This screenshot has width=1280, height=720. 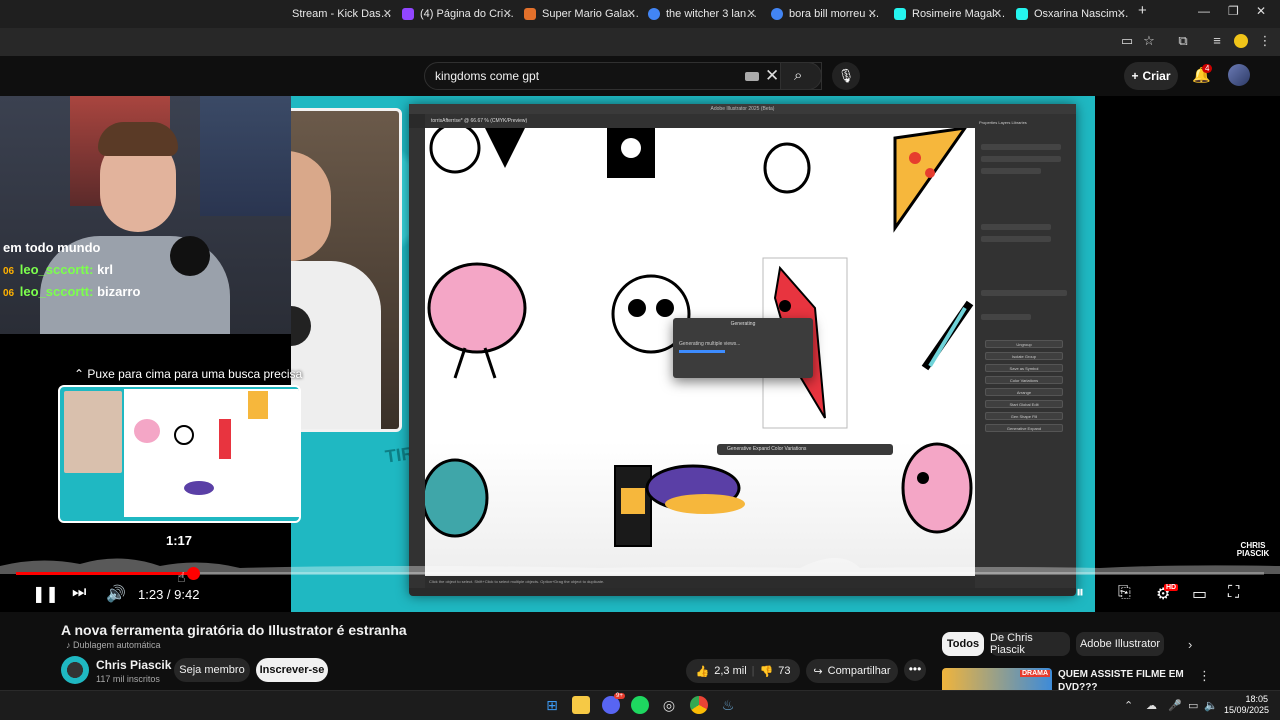 I want to click on windows-start-icon: ⊞, so click(x=552, y=705).